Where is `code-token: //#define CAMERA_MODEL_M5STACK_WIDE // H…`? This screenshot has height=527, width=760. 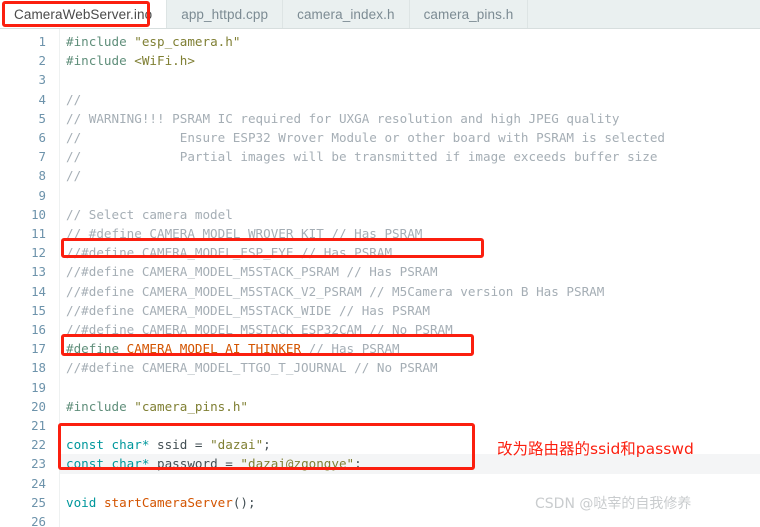
code-token: //#define CAMERA_MODEL_M5STACK_WIDE // H… is located at coordinates (248, 310).